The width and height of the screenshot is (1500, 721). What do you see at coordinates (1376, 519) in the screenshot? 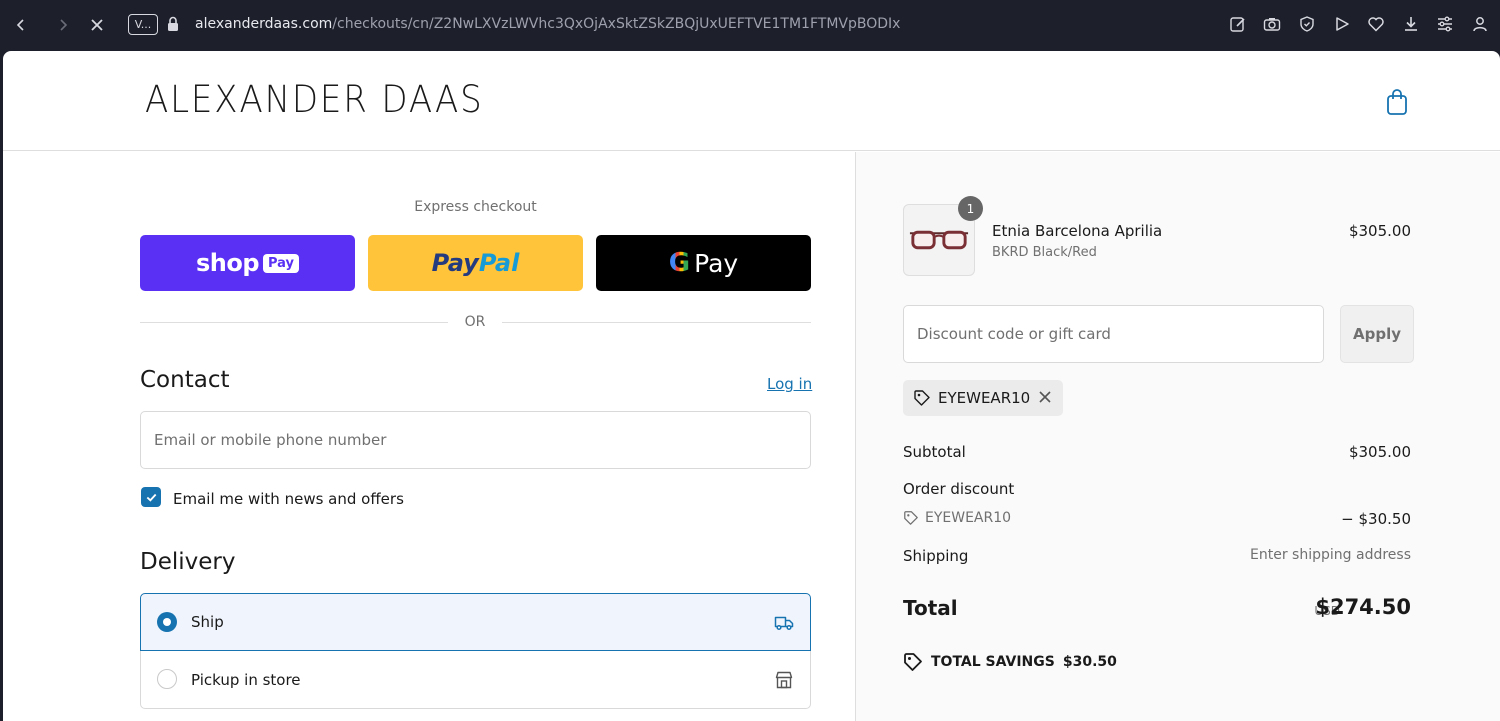
I see `discount-amount: − $30.50` at bounding box center [1376, 519].